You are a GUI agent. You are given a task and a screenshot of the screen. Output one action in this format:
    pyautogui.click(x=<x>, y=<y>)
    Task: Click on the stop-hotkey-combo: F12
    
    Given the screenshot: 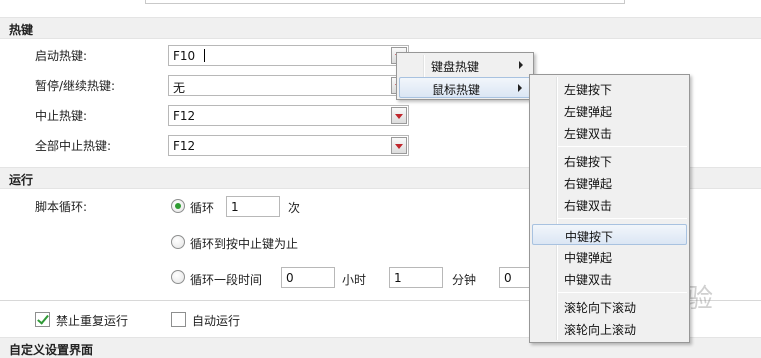 What is the action you would take?
    pyautogui.click(x=288, y=115)
    